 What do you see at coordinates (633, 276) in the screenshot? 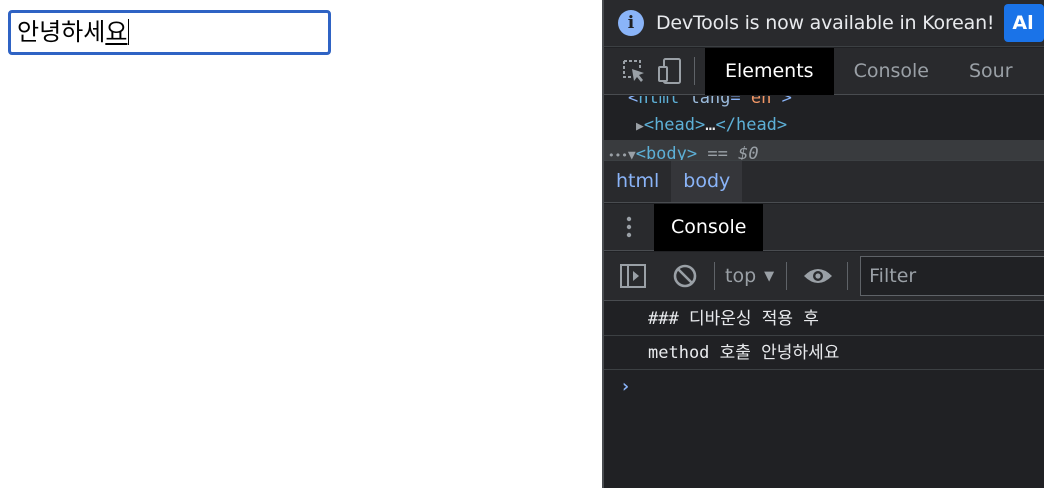
I see `show-sidebar-icon` at bounding box center [633, 276].